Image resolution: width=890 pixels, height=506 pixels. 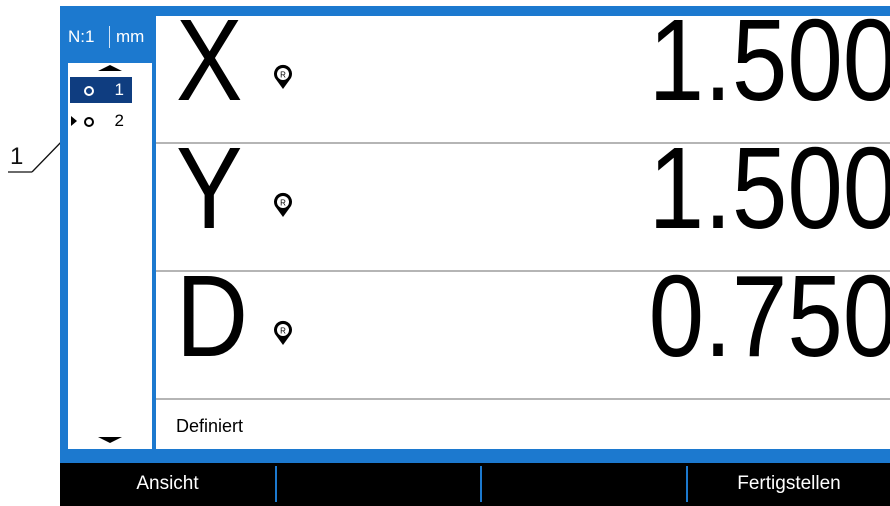 What do you see at coordinates (789, 484) in the screenshot?
I see `softkey-finish-button: Fertigstellen` at bounding box center [789, 484].